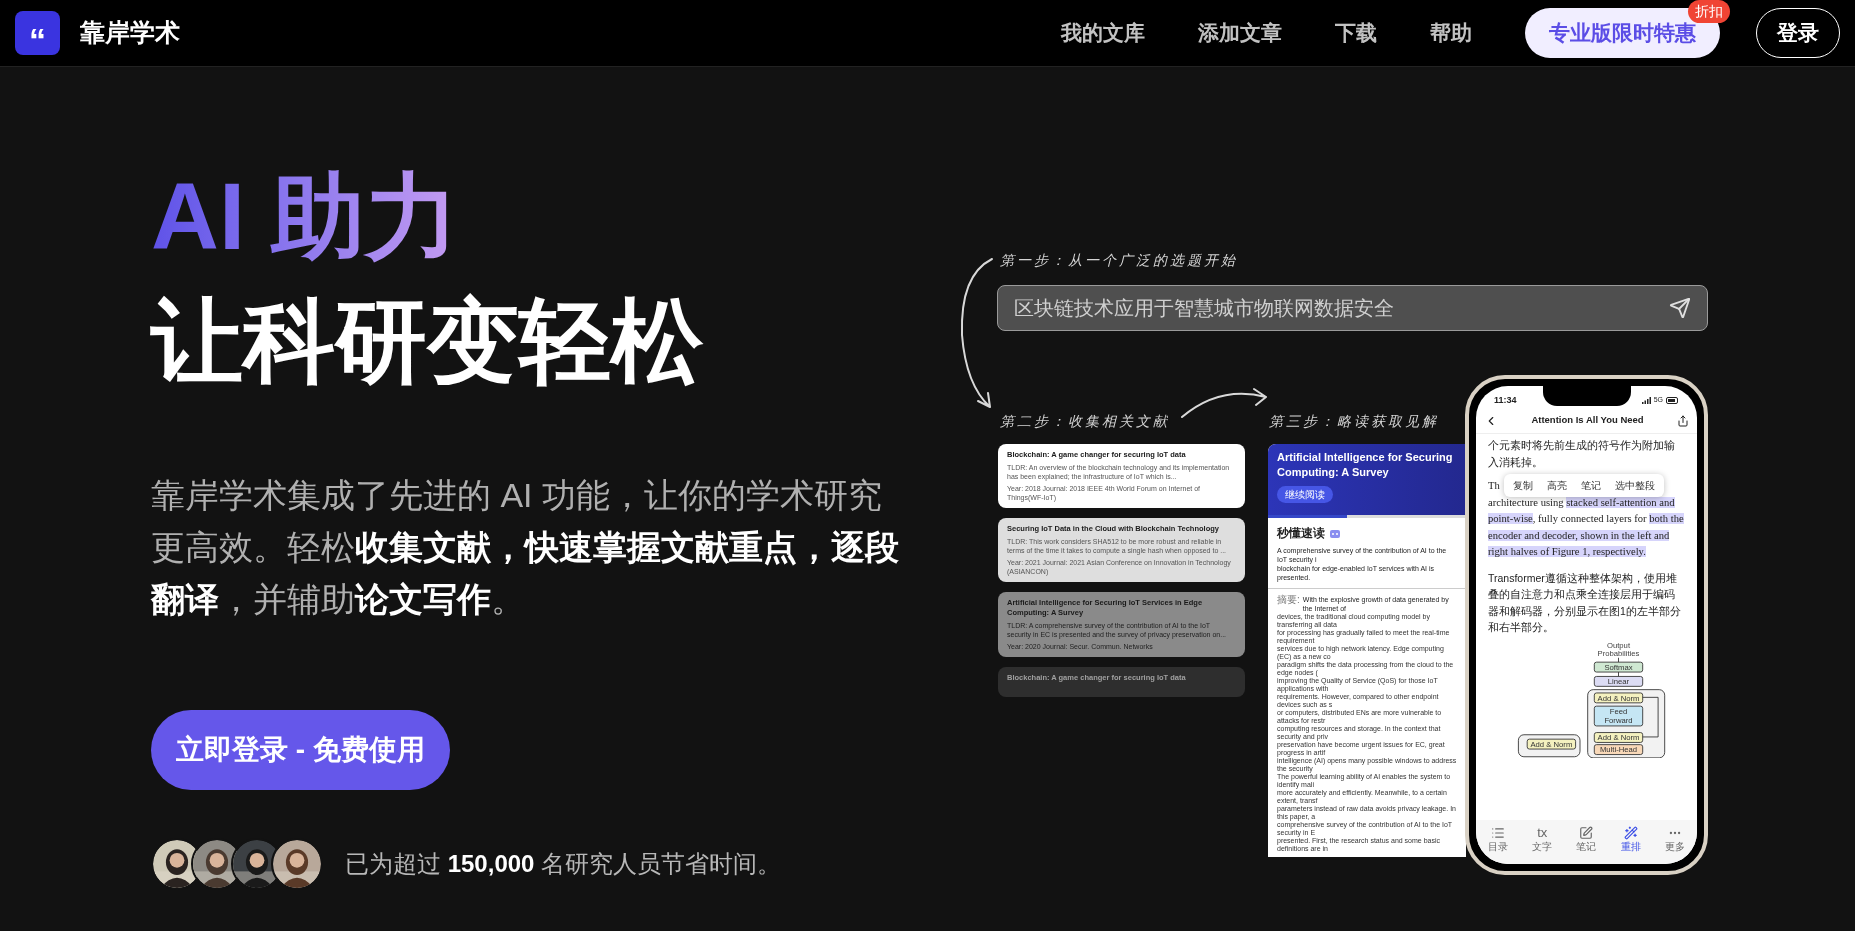  I want to click on signal-icon, so click(1646, 400).